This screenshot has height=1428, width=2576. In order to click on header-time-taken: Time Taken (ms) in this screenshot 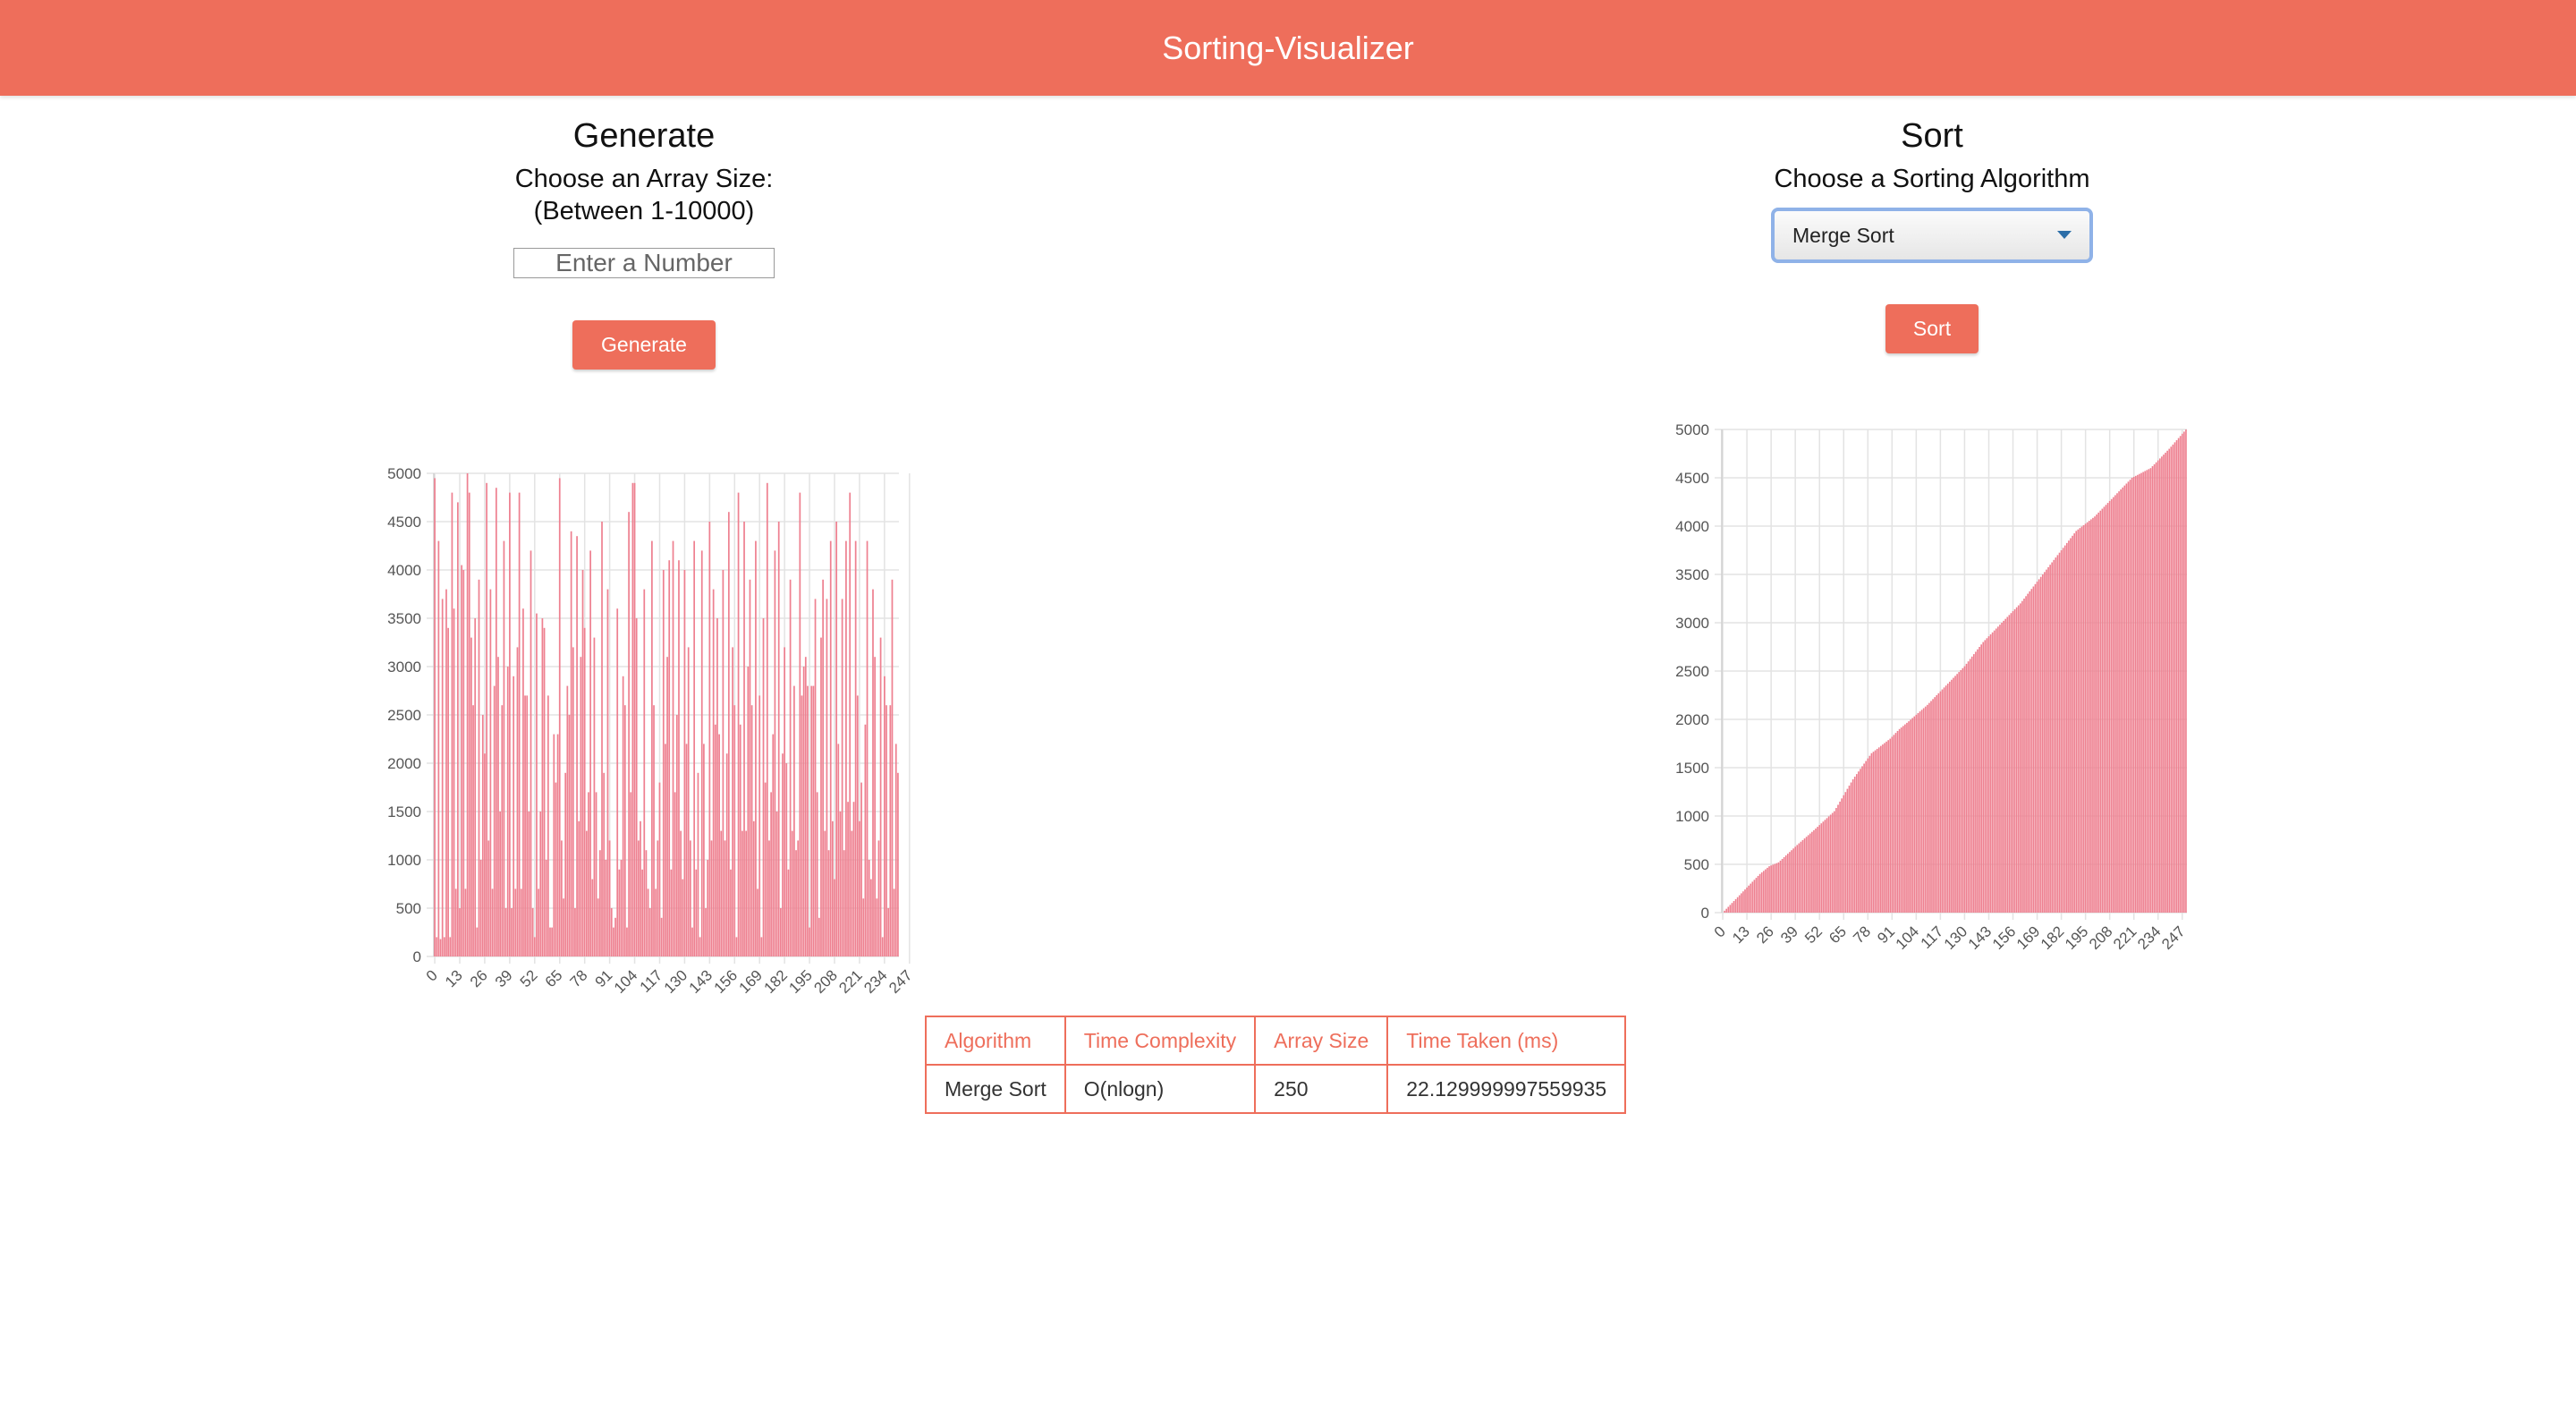, I will do `click(1506, 1041)`.